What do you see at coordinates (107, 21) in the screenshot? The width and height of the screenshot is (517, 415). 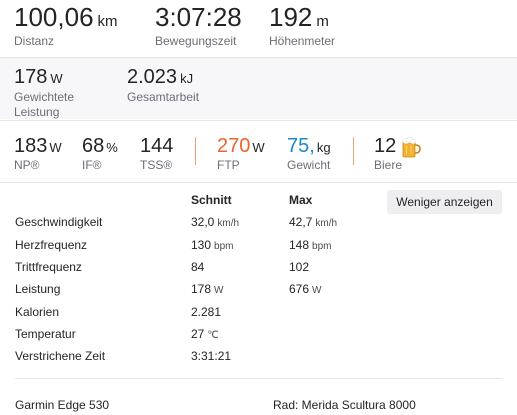 I see `distance-unit: km` at bounding box center [107, 21].